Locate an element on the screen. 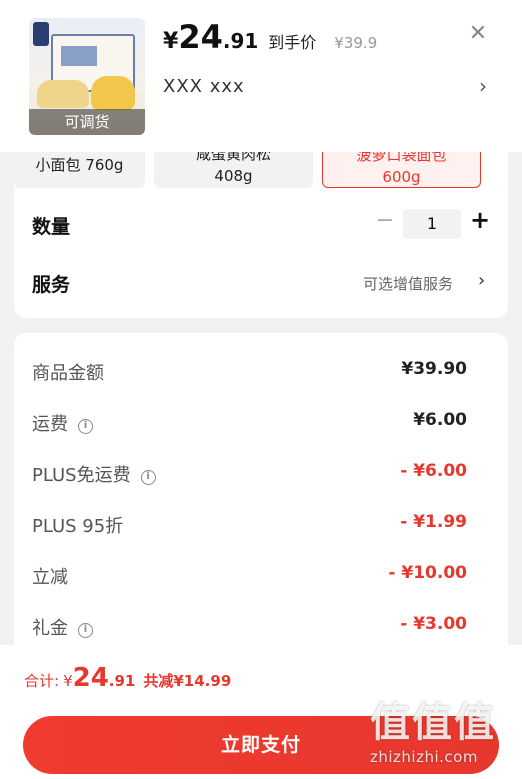 The width and height of the screenshot is (522, 779). cost-label: PLUS免运费 i is located at coordinates (94, 474).